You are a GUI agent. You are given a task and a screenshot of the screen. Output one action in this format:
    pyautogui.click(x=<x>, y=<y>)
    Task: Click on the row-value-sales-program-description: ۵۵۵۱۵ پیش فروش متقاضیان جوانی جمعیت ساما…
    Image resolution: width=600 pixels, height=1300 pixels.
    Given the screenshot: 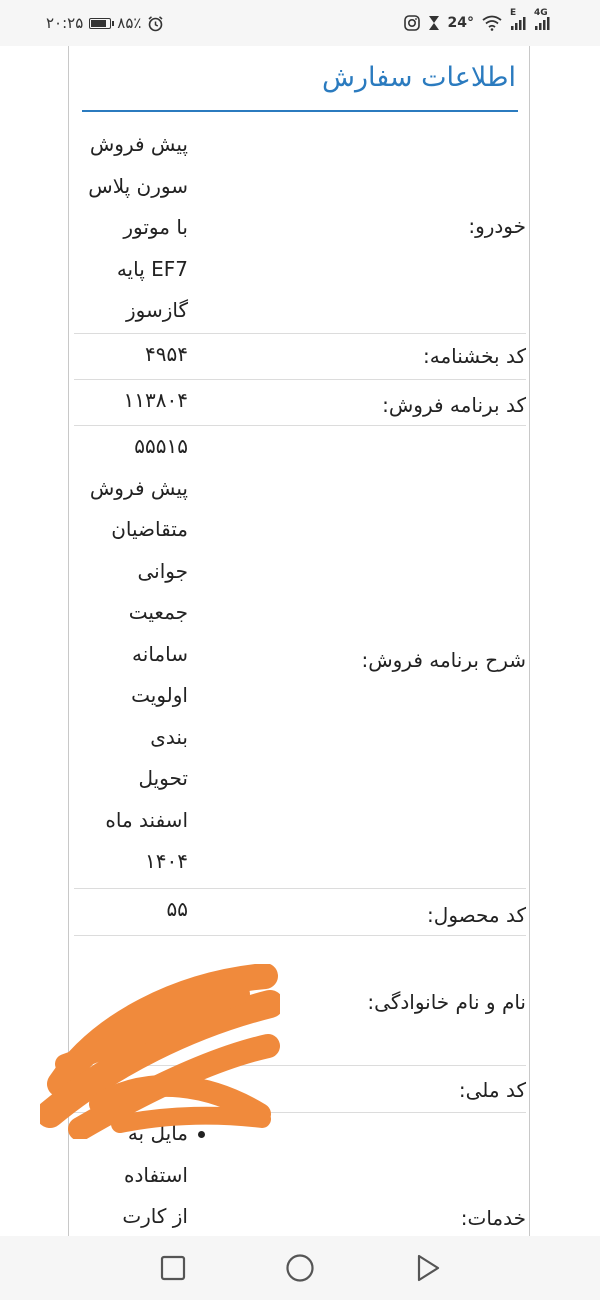 What is the action you would take?
    pyautogui.click(x=133, y=654)
    